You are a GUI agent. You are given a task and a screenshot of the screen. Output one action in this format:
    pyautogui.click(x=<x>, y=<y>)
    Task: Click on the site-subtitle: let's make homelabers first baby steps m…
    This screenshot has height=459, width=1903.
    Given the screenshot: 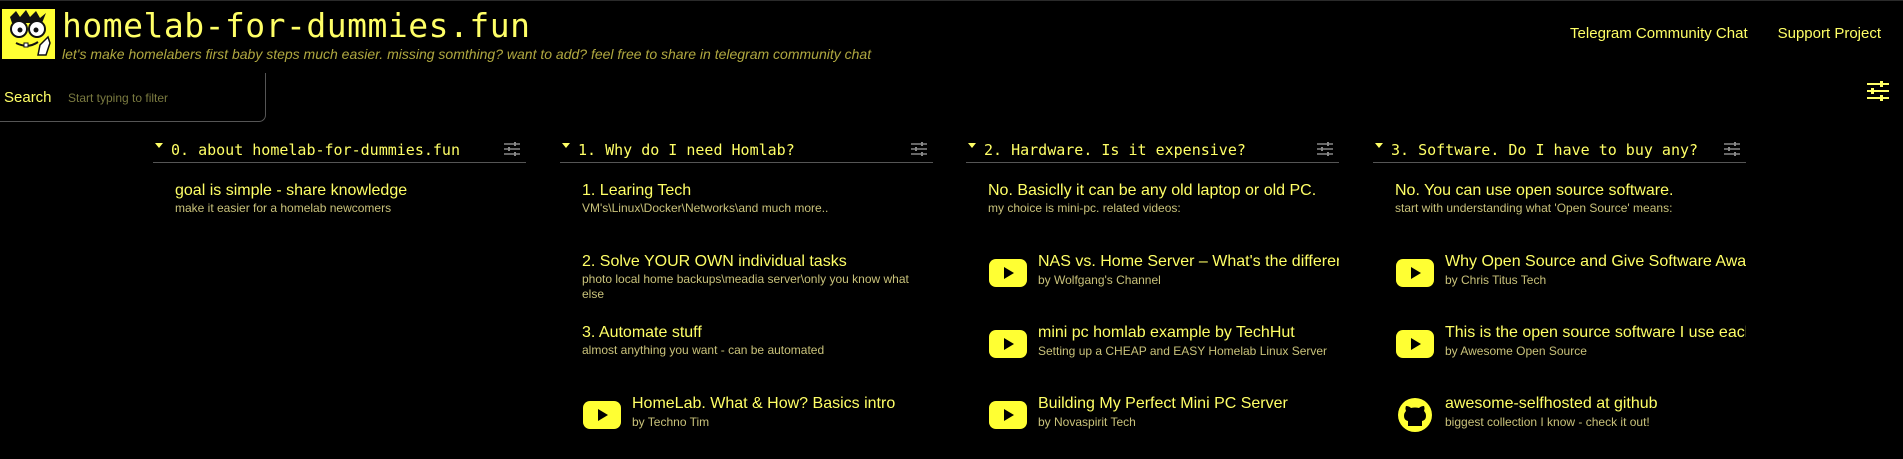 What is the action you would take?
    pyautogui.click(x=467, y=54)
    